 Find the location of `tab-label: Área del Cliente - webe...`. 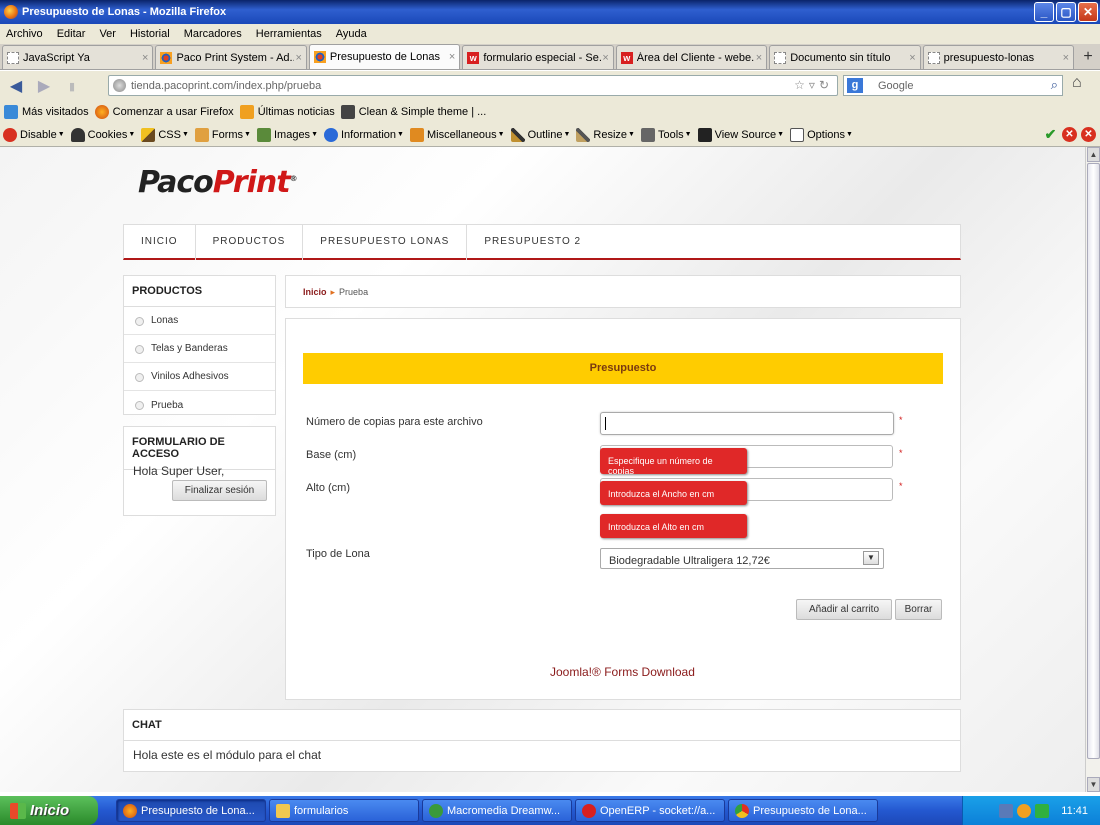

tab-label: Área del Cliente - webe... is located at coordinates (695, 57).